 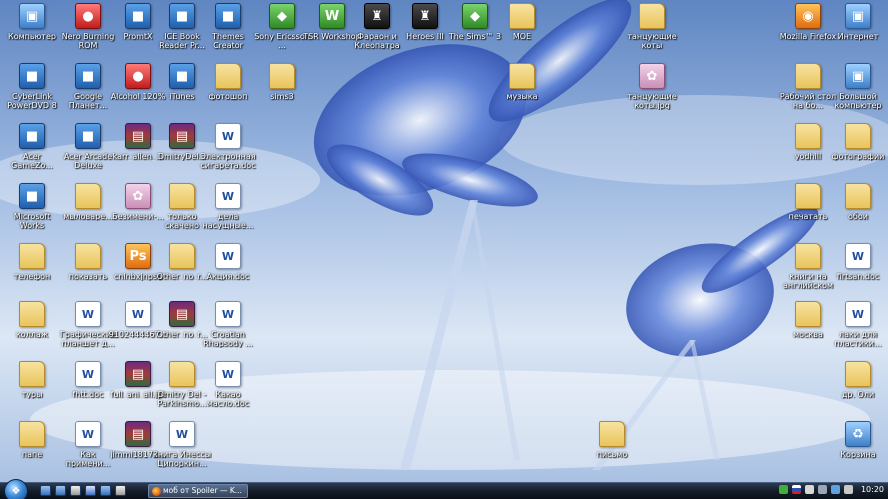 I want to click on desktop-icon: sims3, so click(x=282, y=92).